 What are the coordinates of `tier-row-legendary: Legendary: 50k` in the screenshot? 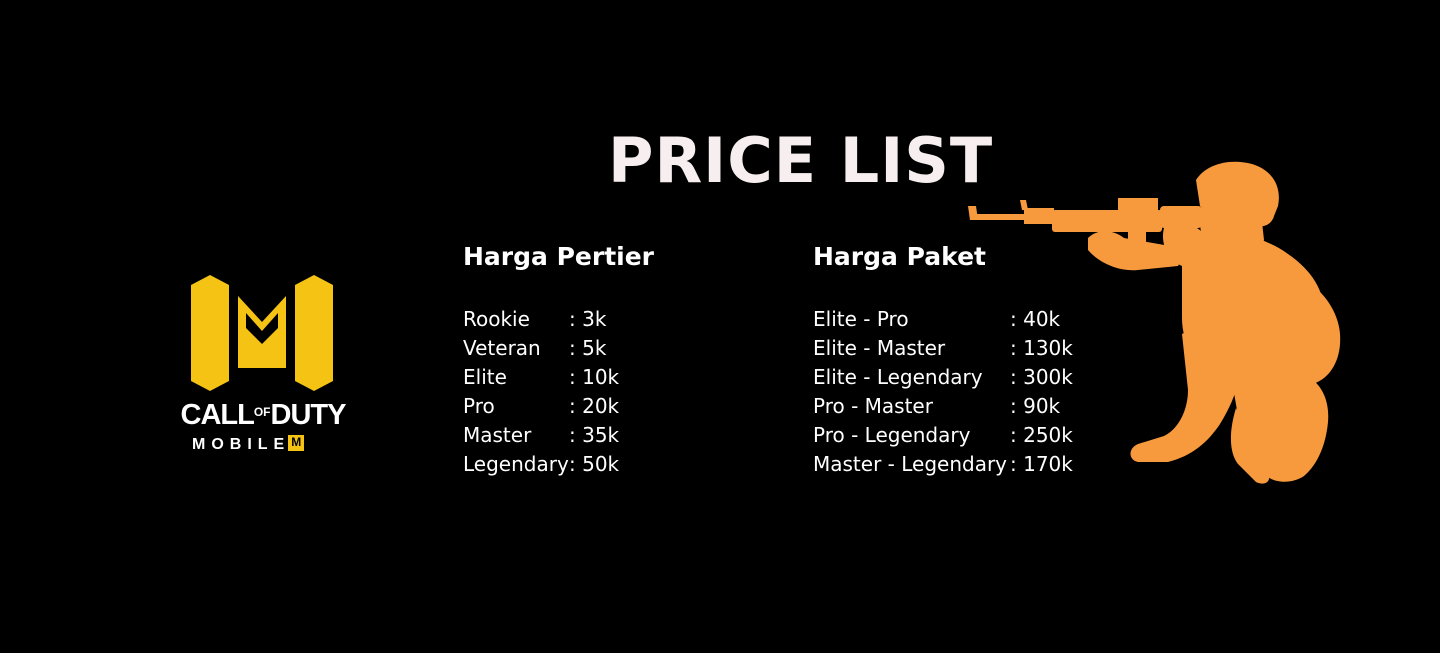 It's located at (558, 464).